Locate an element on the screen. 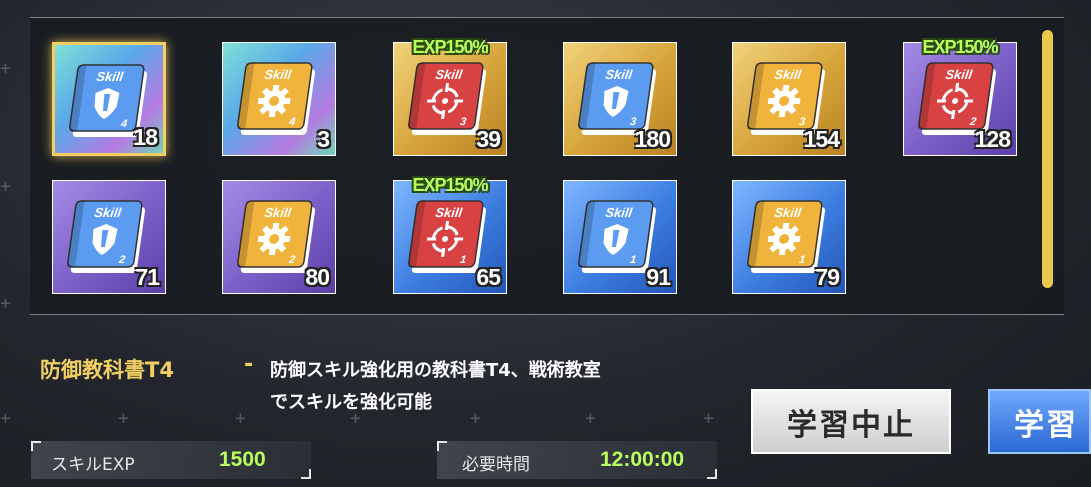  skill-book-item: Skill 4 3 is located at coordinates (279, 99).